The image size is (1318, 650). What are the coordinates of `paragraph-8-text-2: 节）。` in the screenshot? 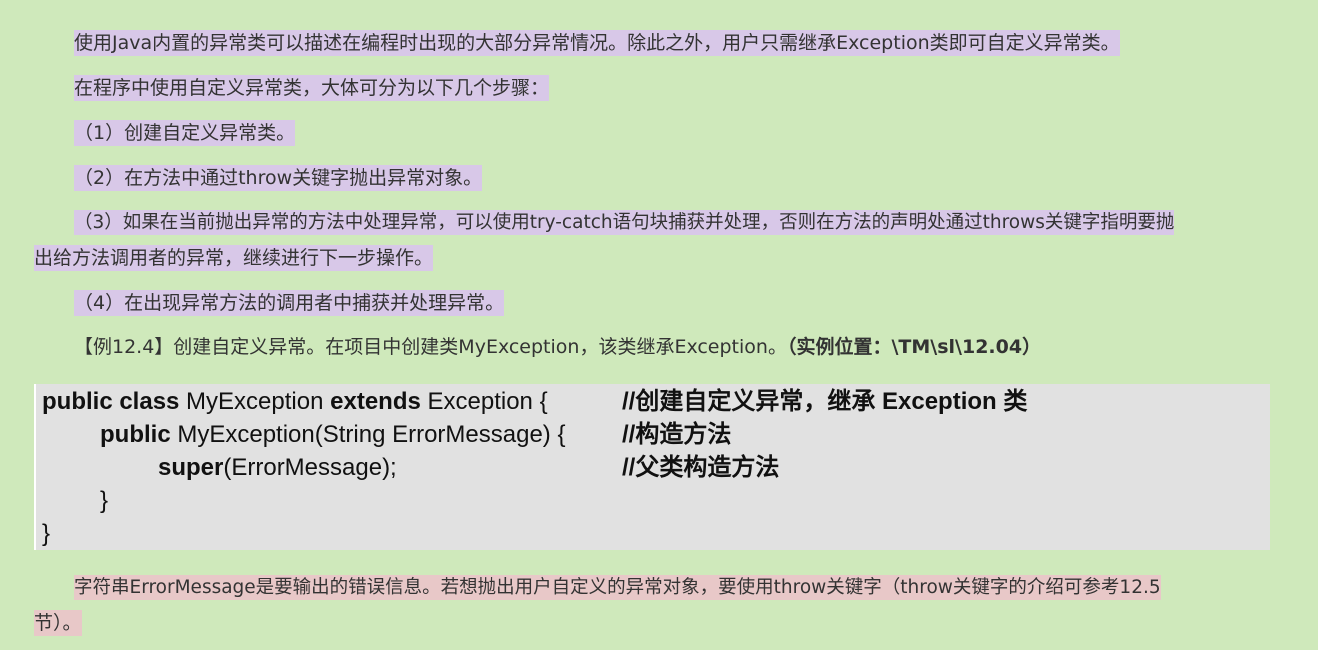 It's located at (58, 623).